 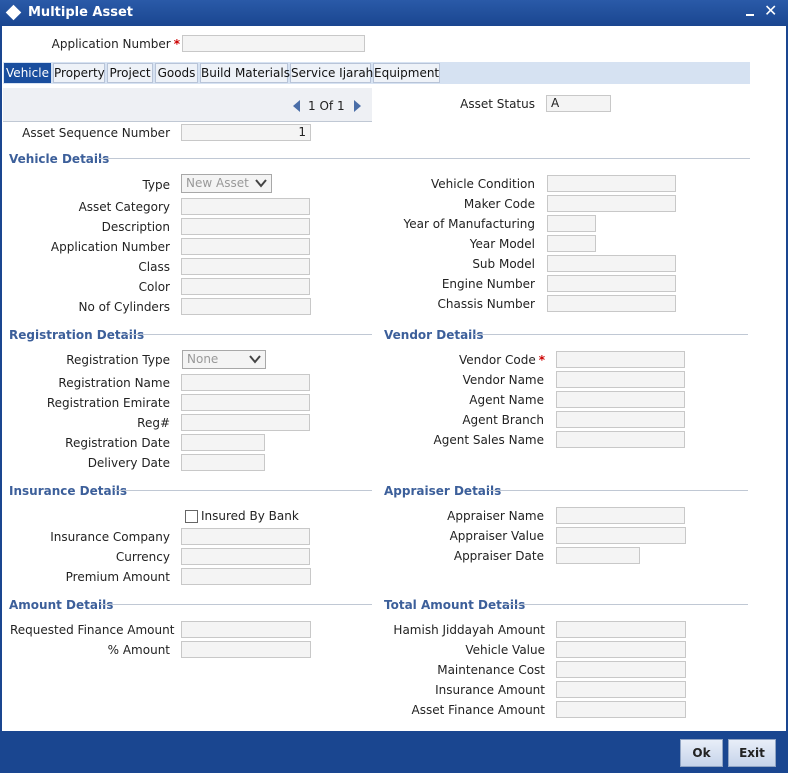 What do you see at coordinates (611, 263) in the screenshot?
I see `sub-model-input` at bounding box center [611, 263].